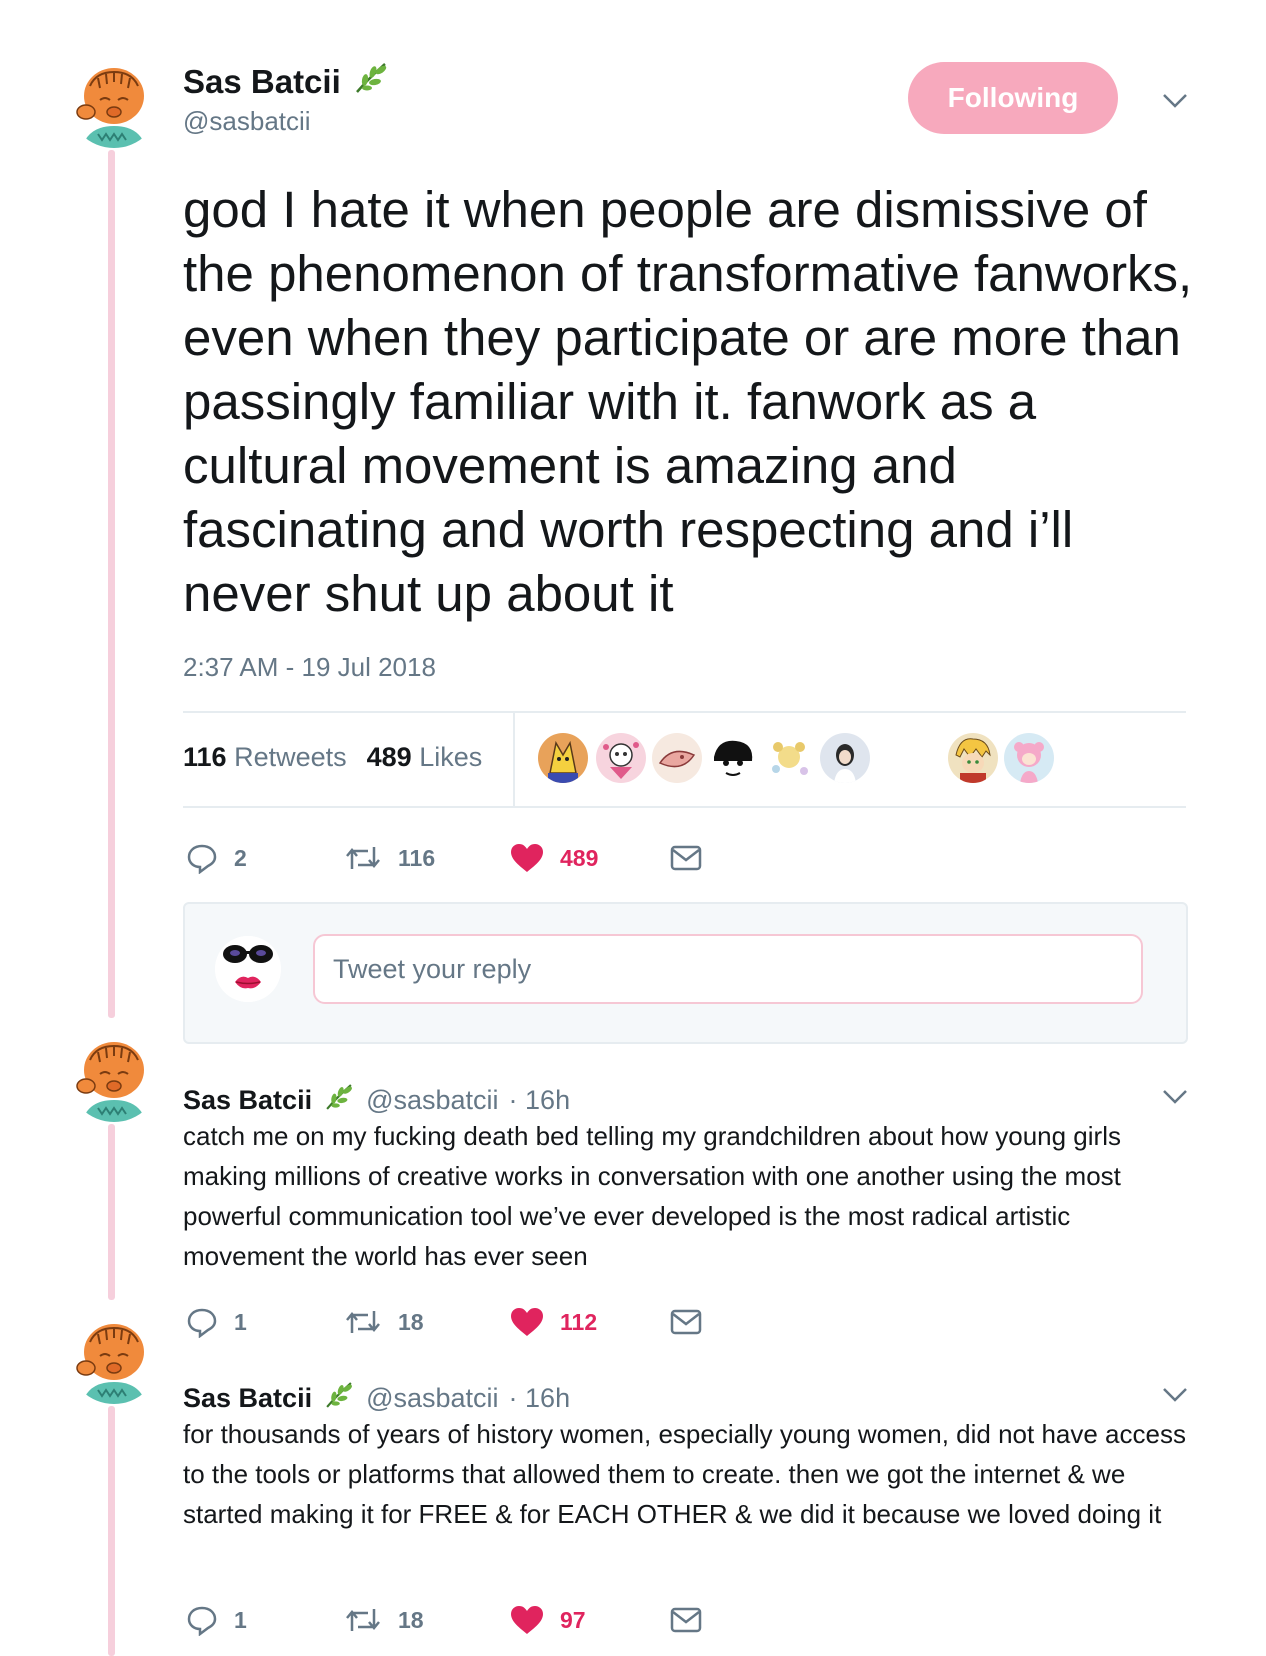  What do you see at coordinates (389, 858) in the screenshot?
I see `retweet-button: 116` at bounding box center [389, 858].